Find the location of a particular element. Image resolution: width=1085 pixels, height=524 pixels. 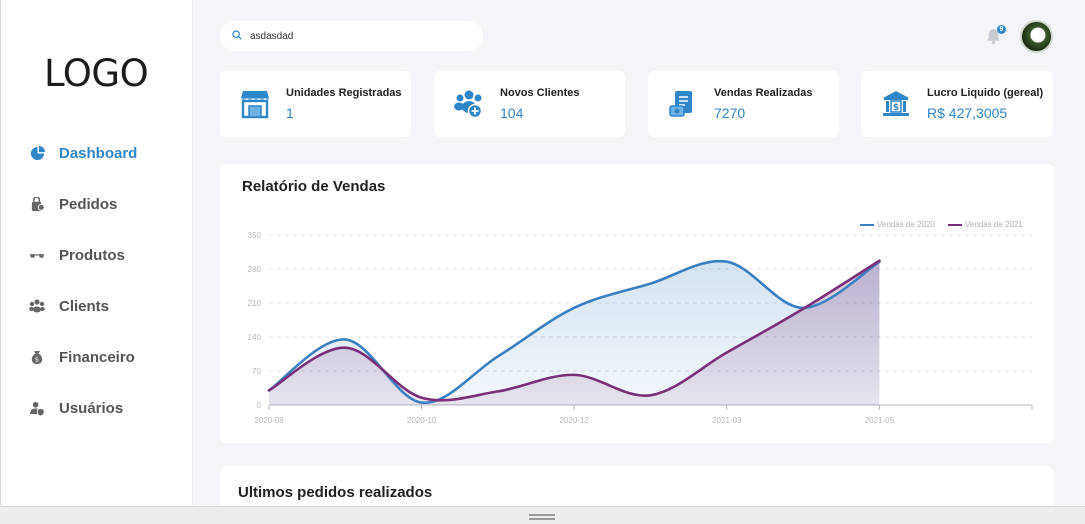

x-tick-label: 2020-12 is located at coordinates (575, 420).